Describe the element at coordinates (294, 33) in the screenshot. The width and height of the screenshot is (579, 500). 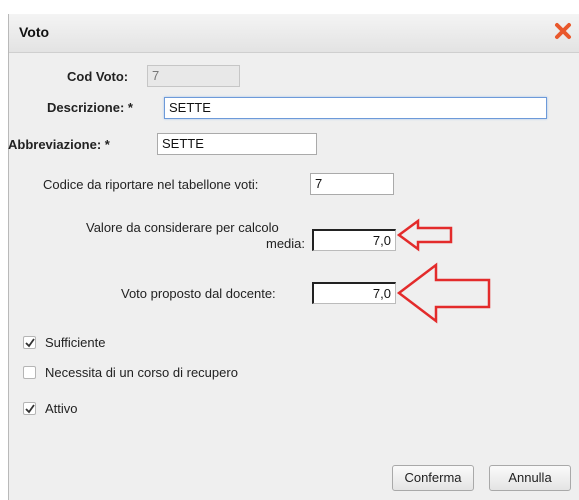
I see `dialog-titlebar: Voto` at that location.